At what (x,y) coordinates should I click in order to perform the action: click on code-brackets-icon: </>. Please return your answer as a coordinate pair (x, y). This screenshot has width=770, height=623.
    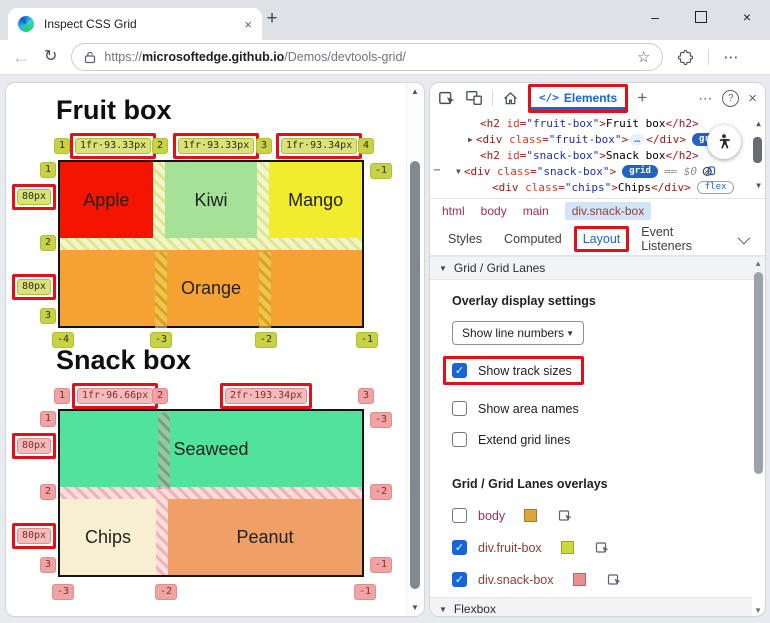
    Looking at the image, I should click on (549, 97).